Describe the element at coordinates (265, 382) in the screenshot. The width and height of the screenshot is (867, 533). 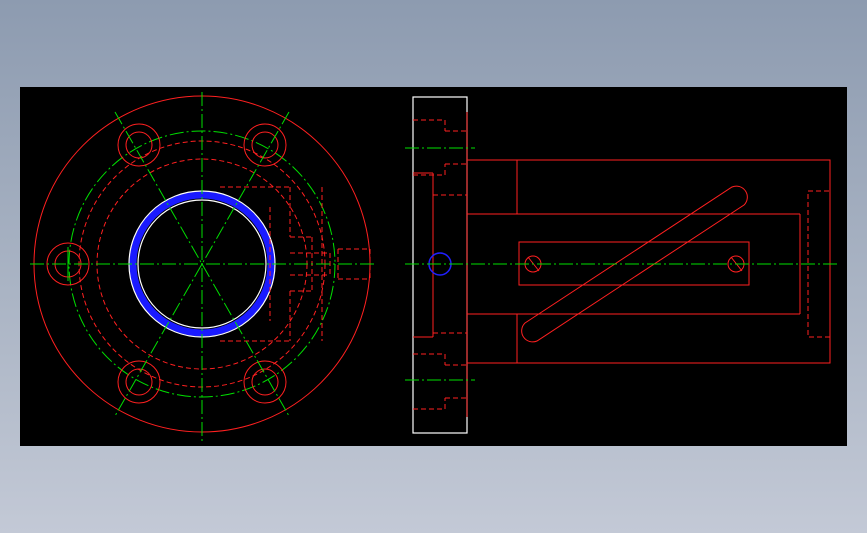
I see `bolt-hole-bottom-right` at that location.